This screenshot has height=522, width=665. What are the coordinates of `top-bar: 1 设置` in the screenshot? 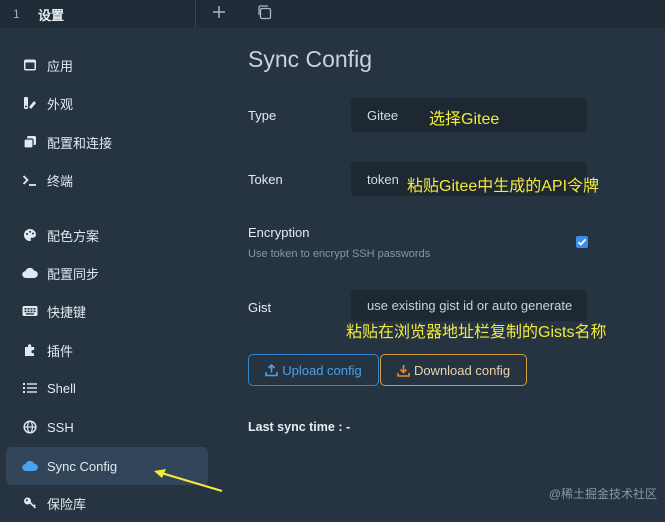 It's located at (332, 14).